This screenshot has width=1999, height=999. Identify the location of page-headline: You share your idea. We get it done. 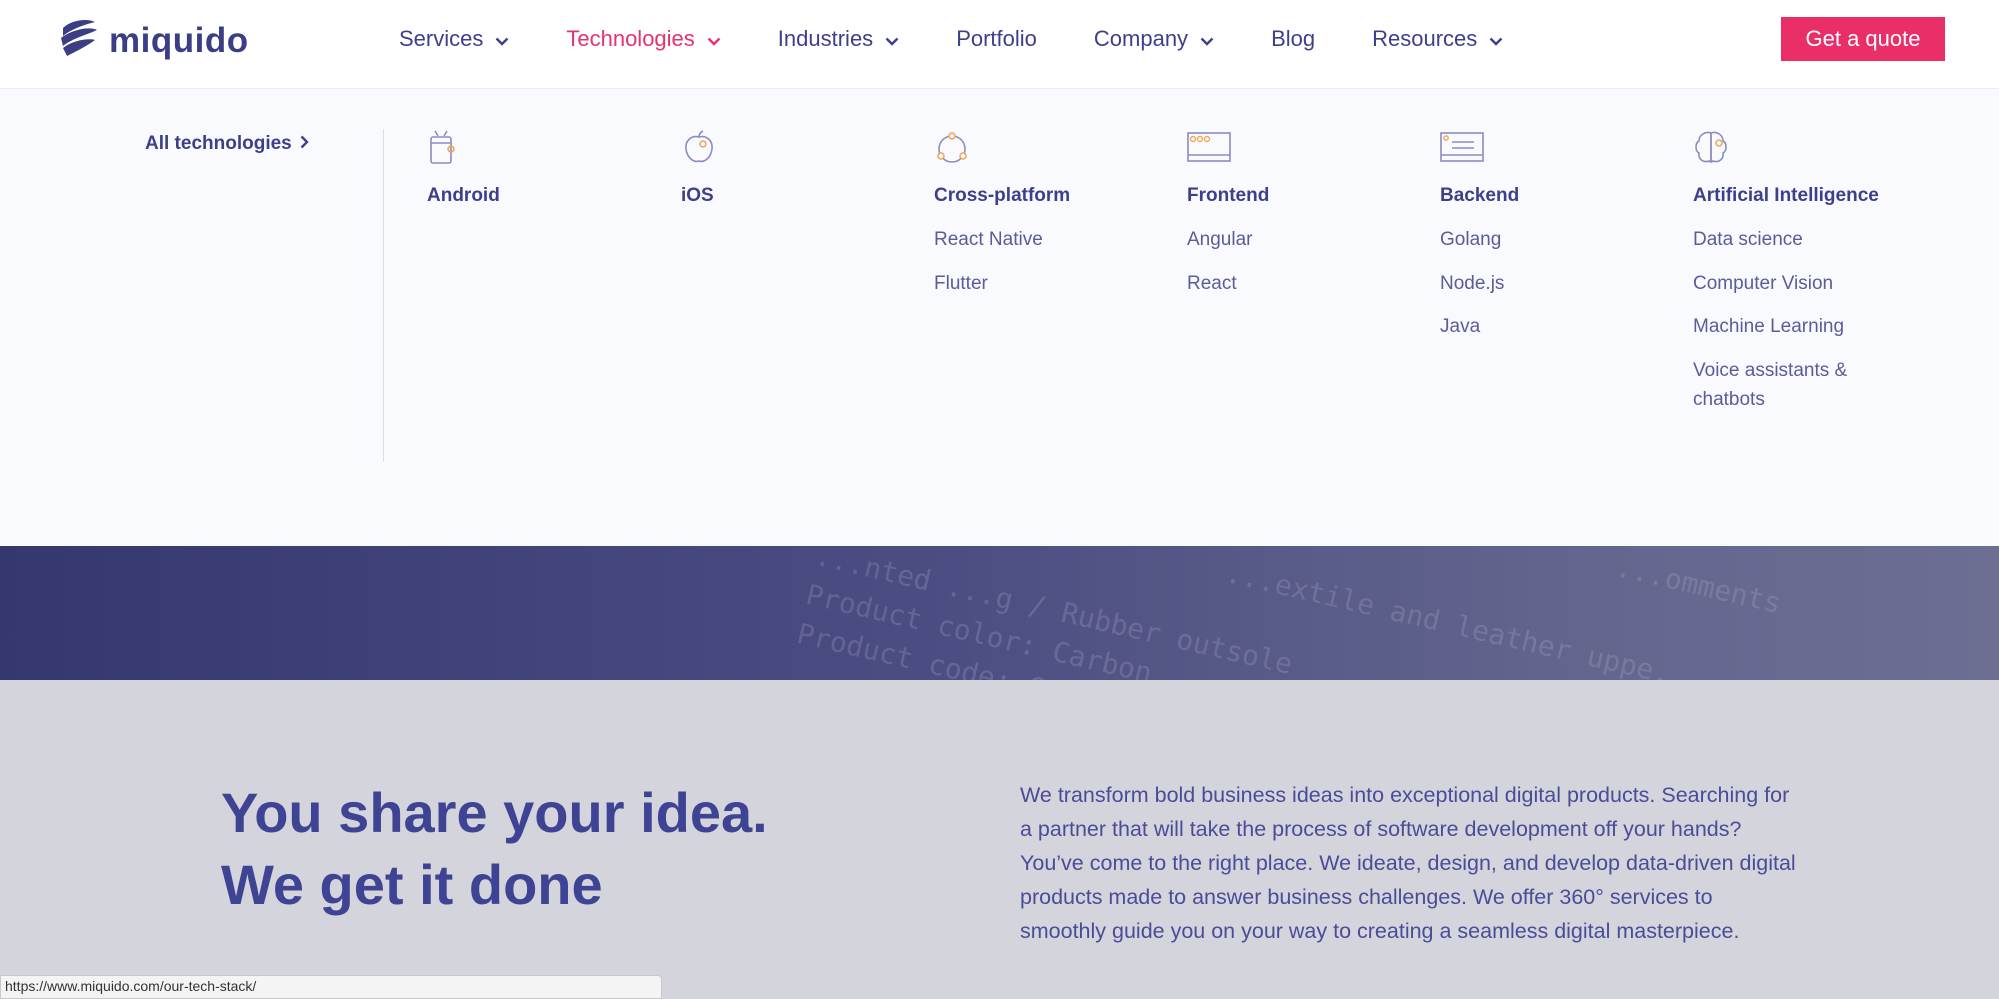
(494, 849).